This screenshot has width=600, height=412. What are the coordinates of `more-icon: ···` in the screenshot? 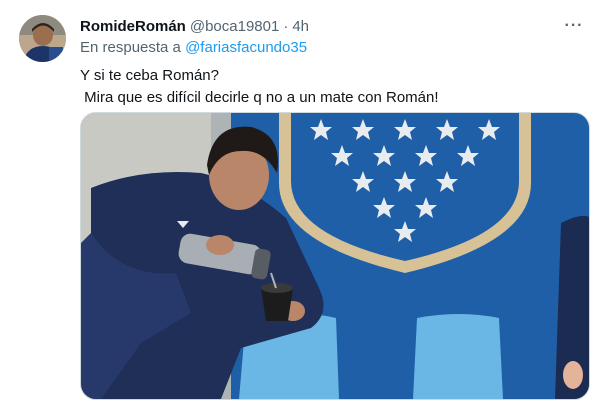 It's located at (574, 25).